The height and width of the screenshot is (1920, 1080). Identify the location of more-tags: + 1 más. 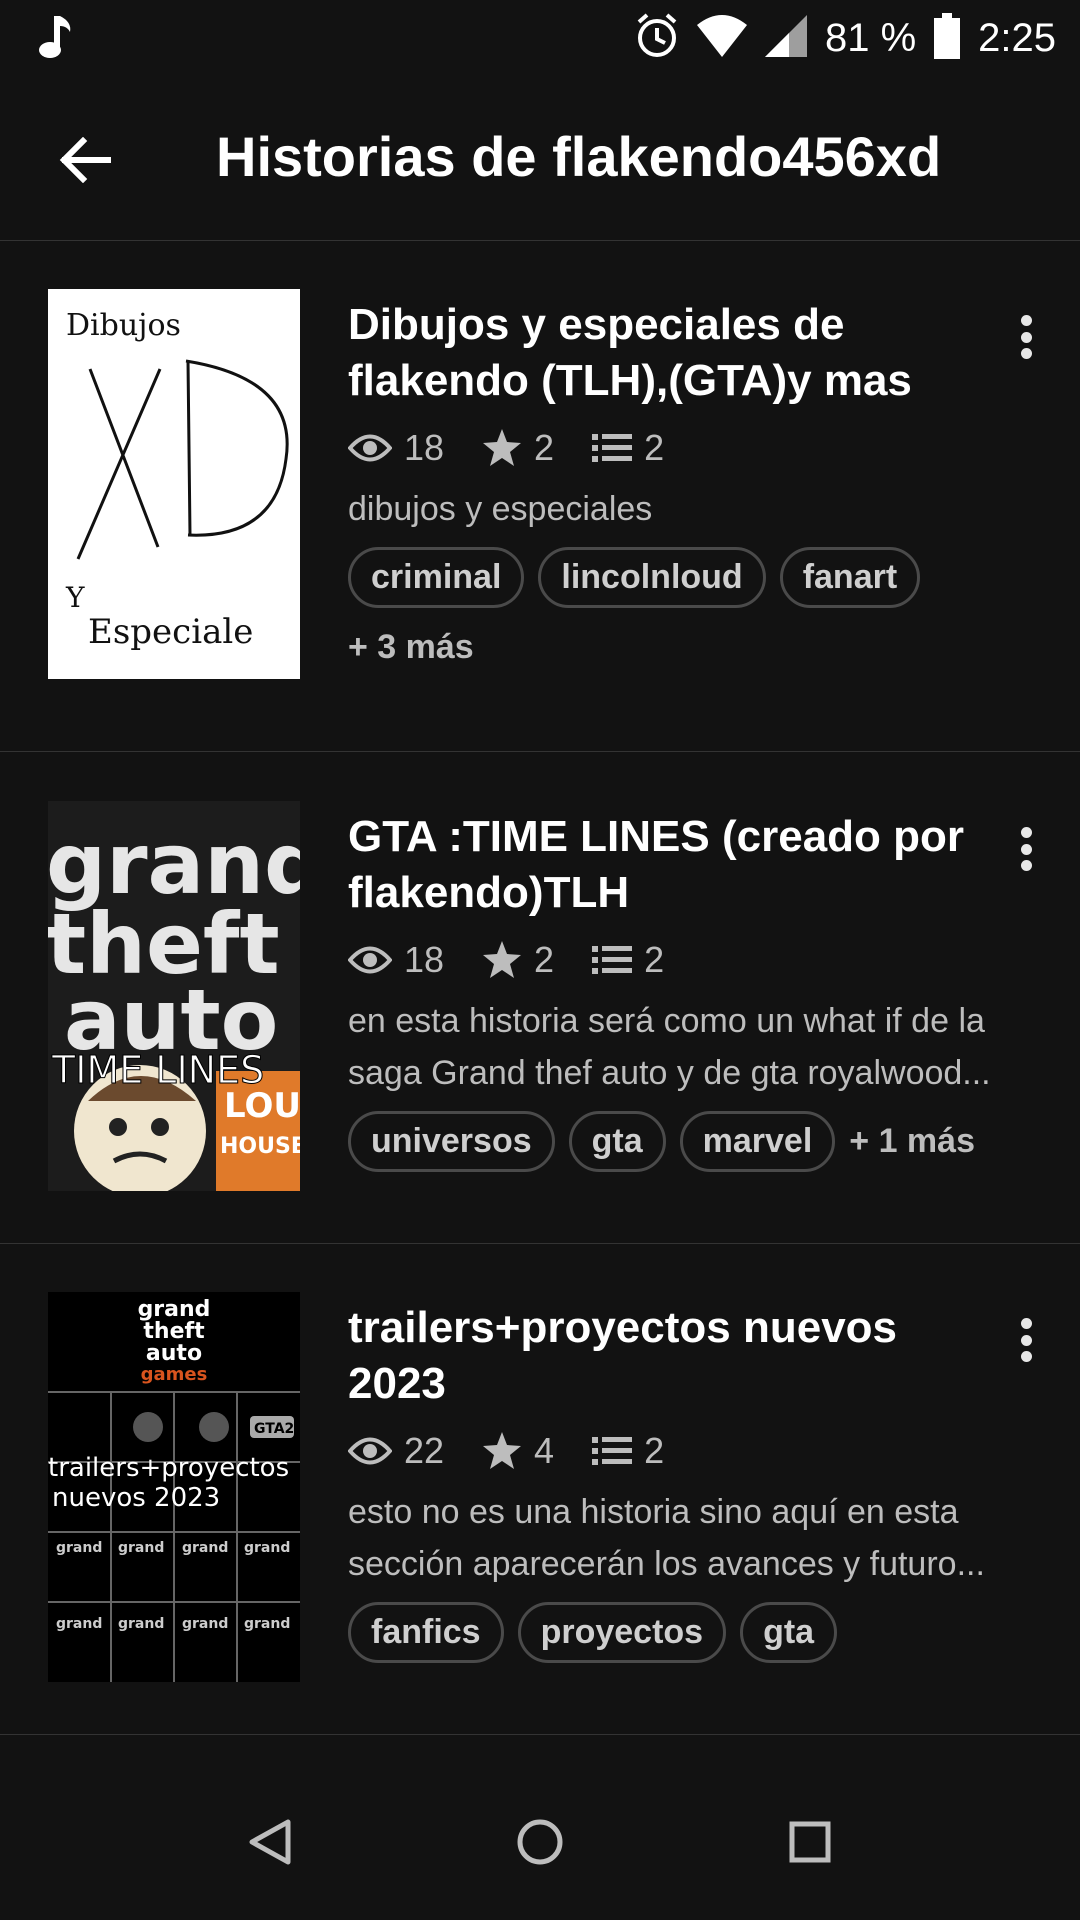
(912, 1141).